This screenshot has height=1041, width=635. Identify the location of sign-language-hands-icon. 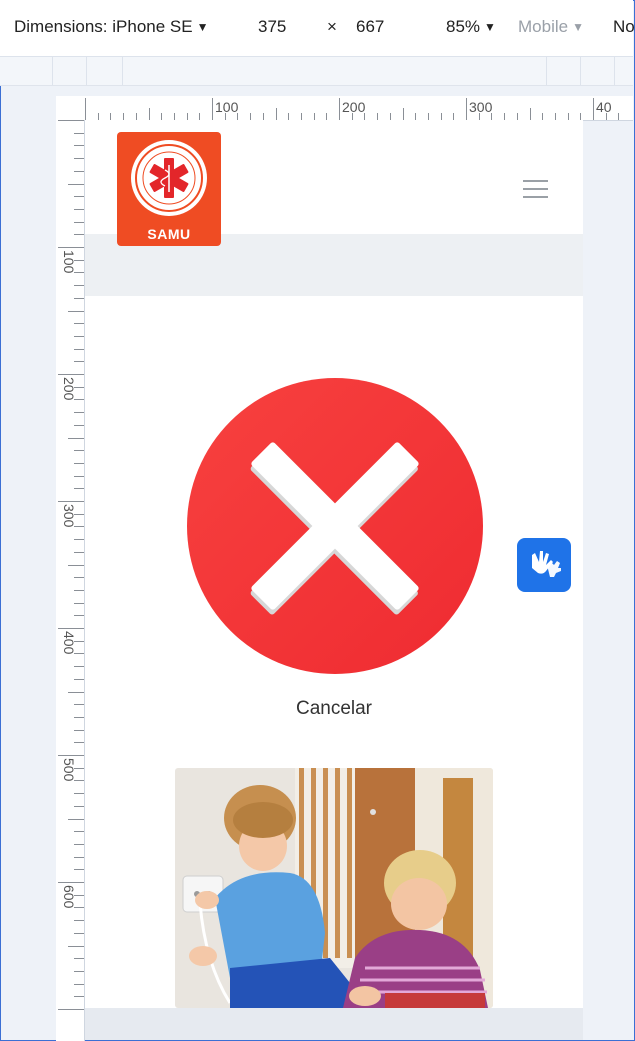
(546, 564).